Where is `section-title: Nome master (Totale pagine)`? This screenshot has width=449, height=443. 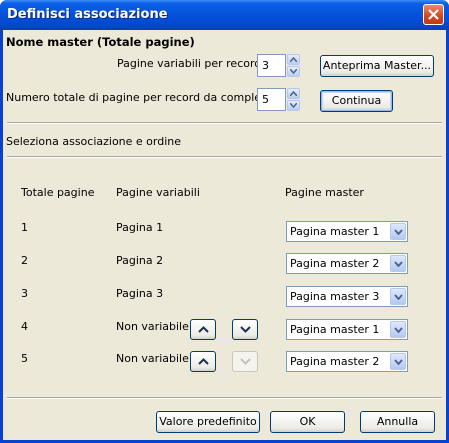 section-title: Nome master (Totale pagine) is located at coordinates (100, 42).